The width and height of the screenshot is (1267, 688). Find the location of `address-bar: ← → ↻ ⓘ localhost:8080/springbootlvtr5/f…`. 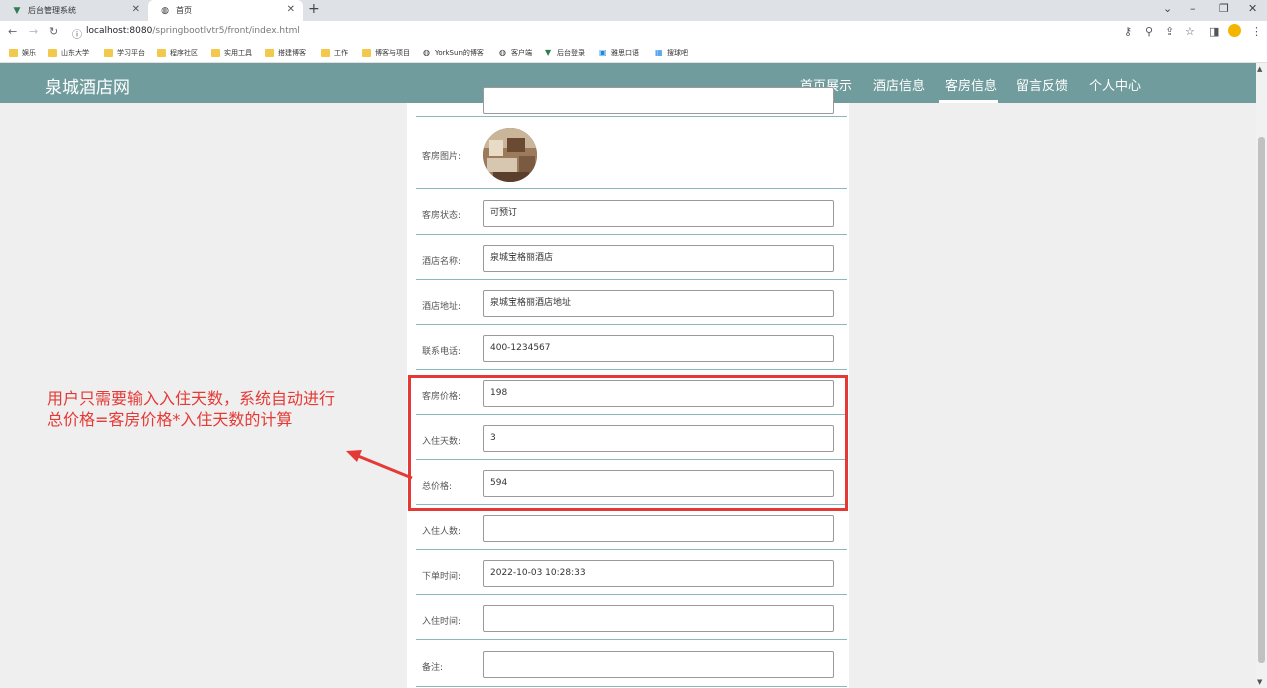

address-bar: ← → ↻ ⓘ localhost:8080/springbootlvtr5/f… is located at coordinates (633, 32).